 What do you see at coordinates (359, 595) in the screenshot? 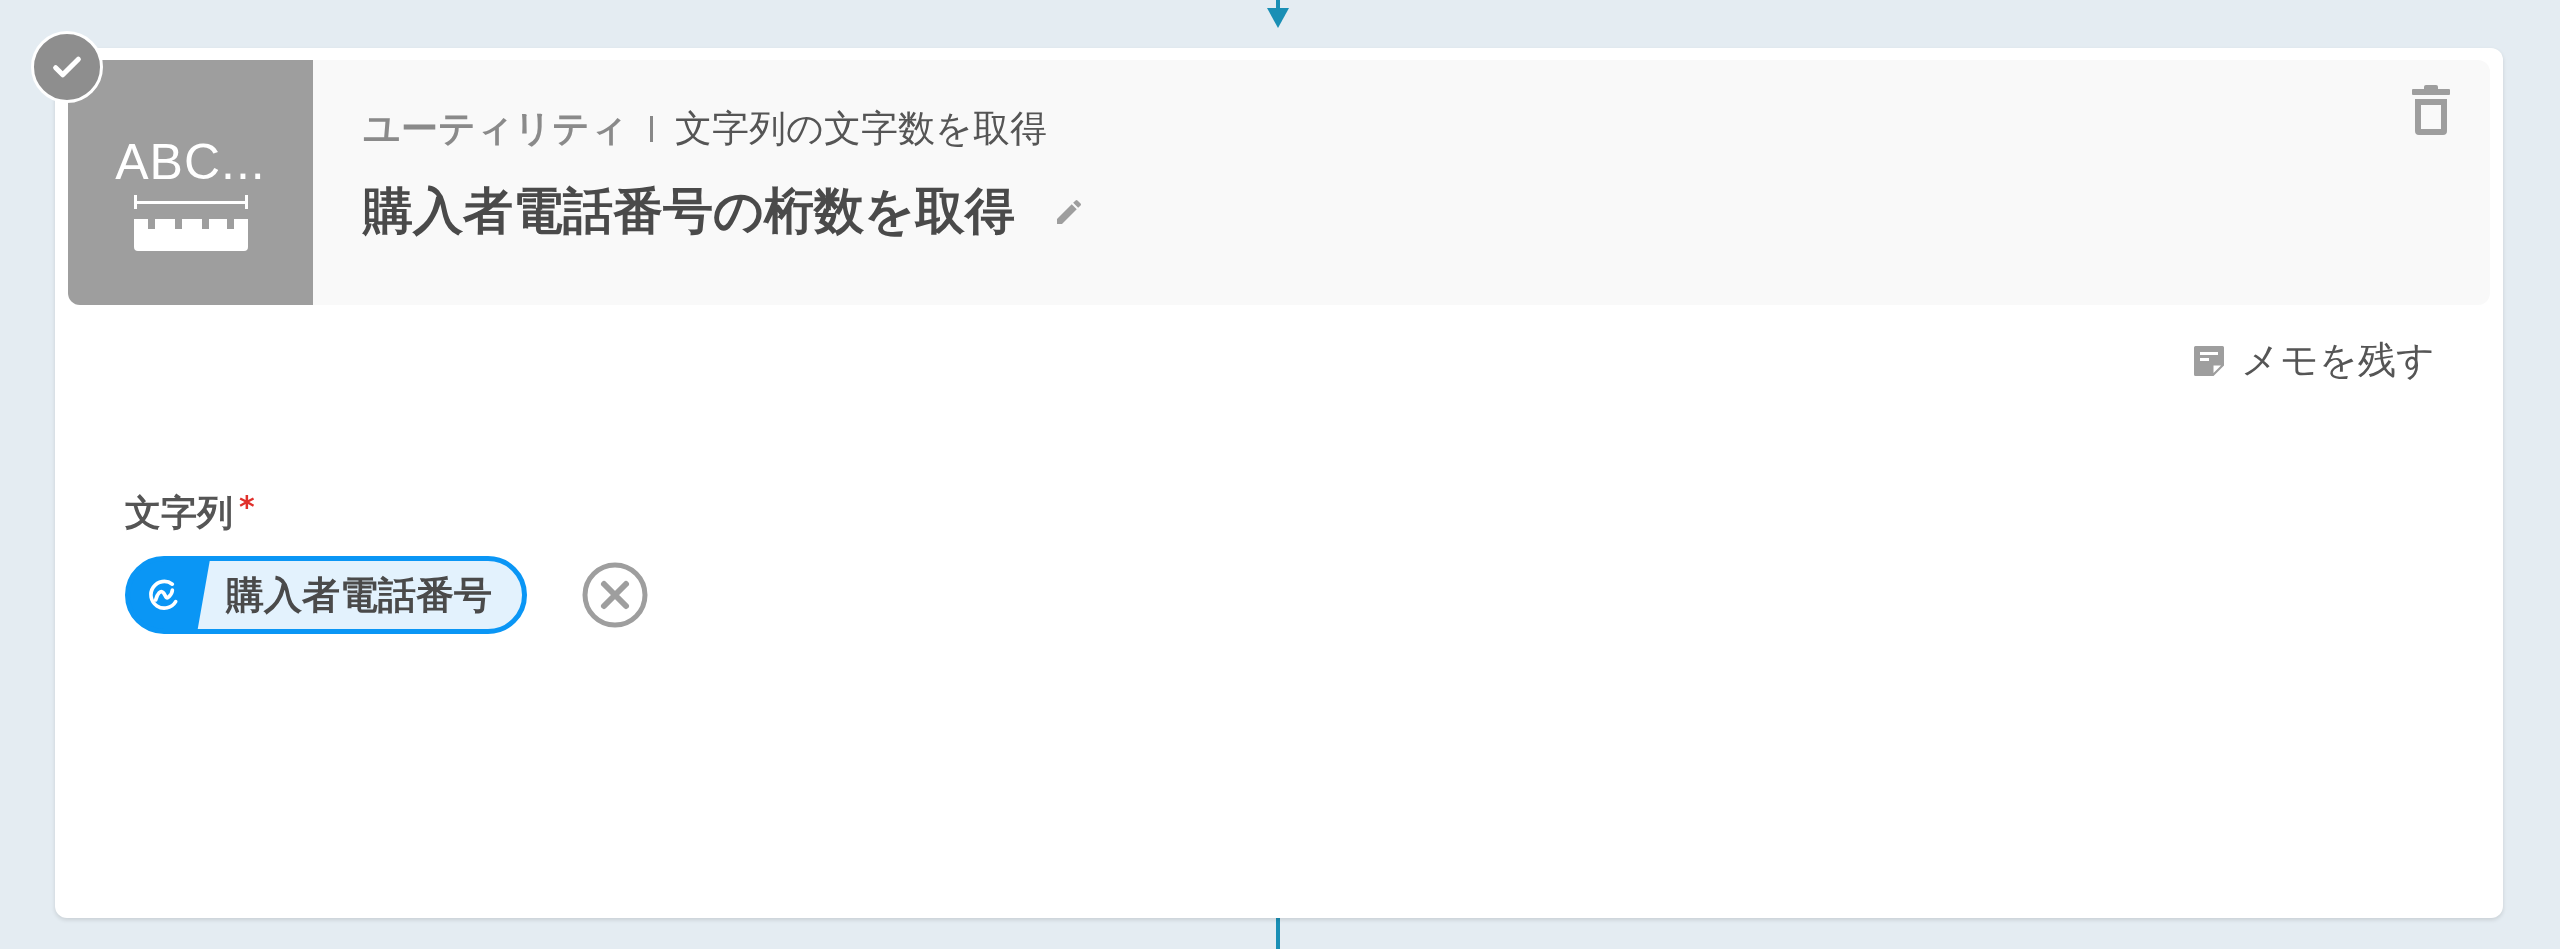
I see `chip-text: 購入者電話番号` at bounding box center [359, 595].